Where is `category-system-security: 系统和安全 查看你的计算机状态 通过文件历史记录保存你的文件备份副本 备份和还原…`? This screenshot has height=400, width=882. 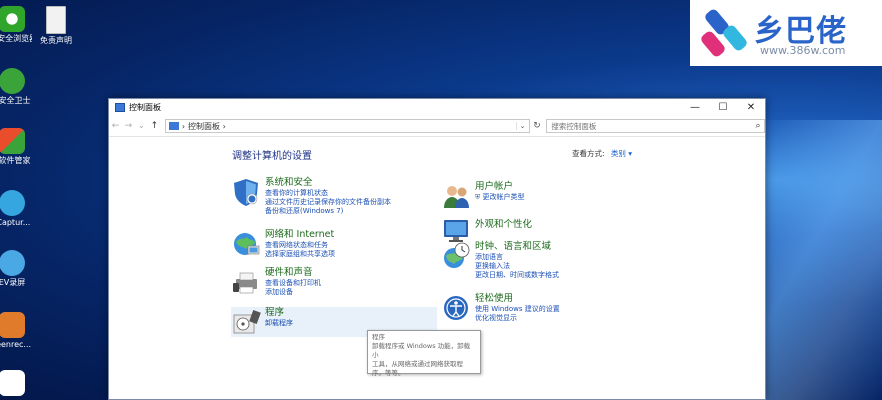 category-system-security: 系统和安全 查看你的计算机状态 通过文件历史记录保存你的文件备份副本 备份和还原… is located at coordinates (311, 196).